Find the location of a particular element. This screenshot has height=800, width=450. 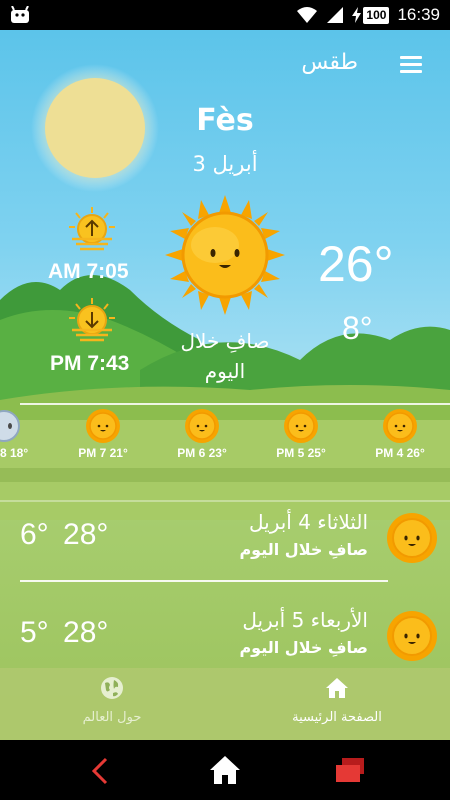

sunset-icon is located at coordinates (92, 320).